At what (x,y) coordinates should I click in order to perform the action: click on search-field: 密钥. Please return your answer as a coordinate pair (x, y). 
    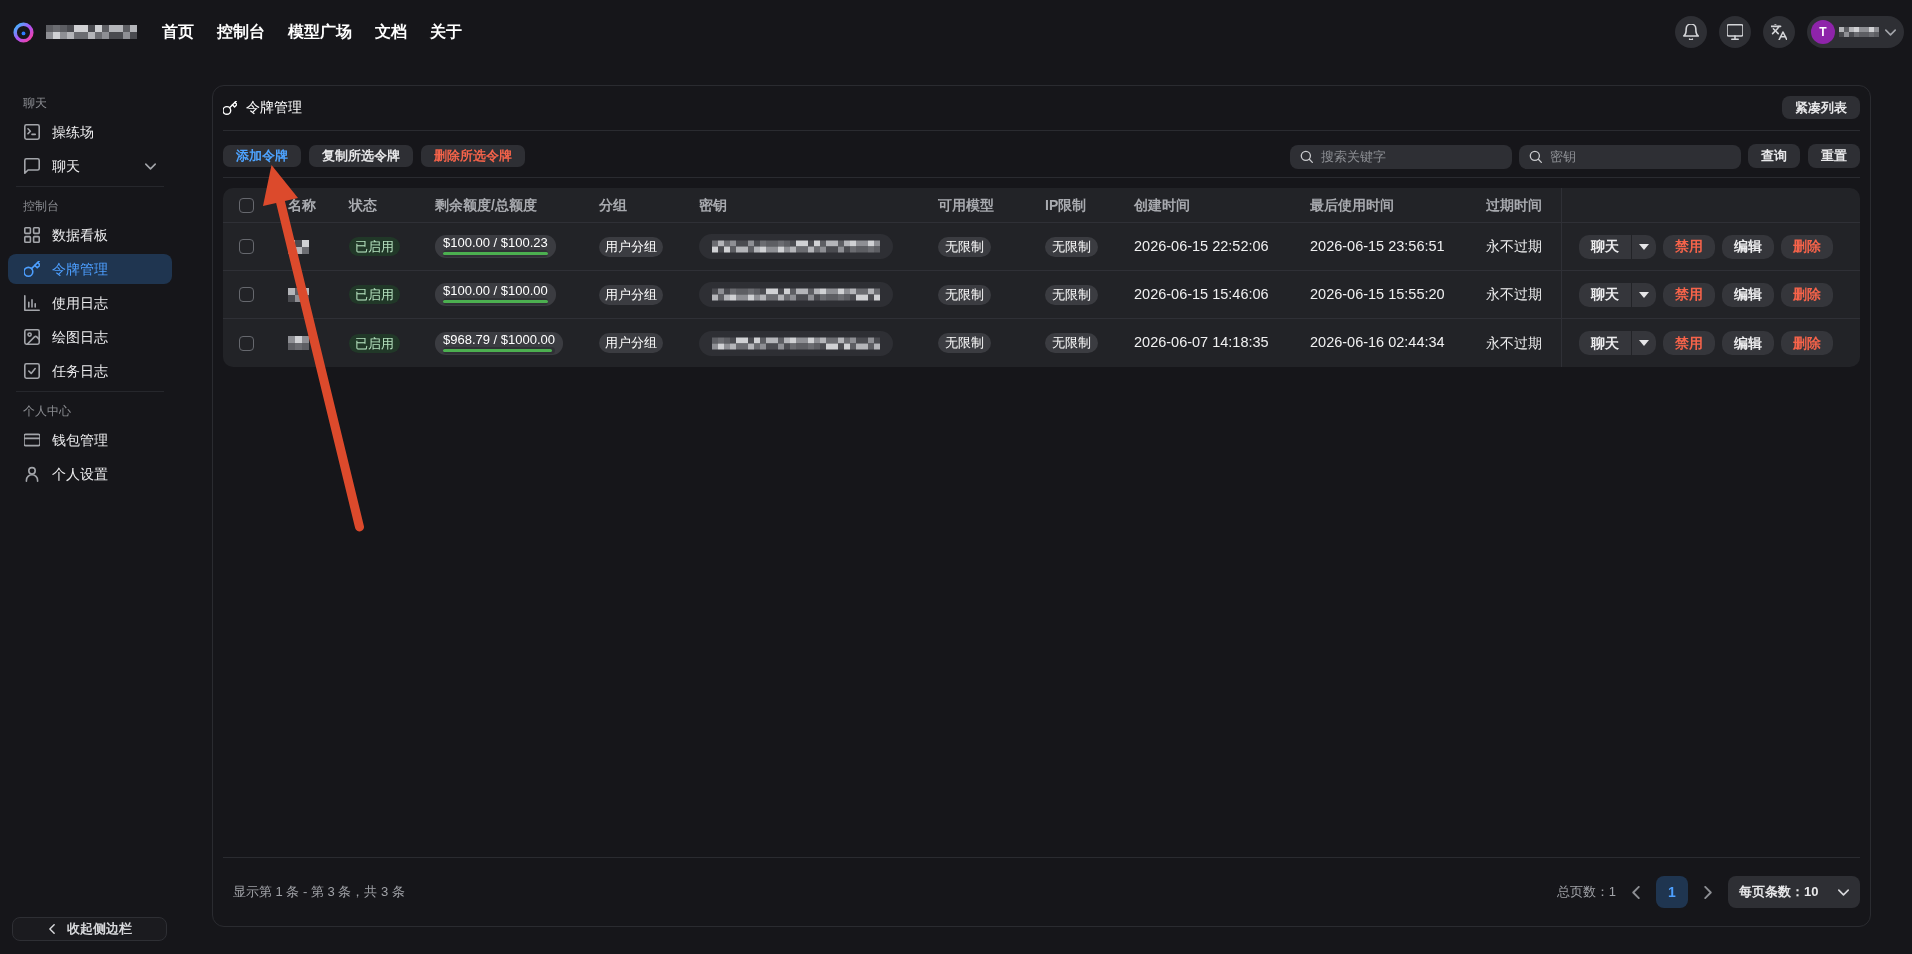
    Looking at the image, I should click on (1630, 156).